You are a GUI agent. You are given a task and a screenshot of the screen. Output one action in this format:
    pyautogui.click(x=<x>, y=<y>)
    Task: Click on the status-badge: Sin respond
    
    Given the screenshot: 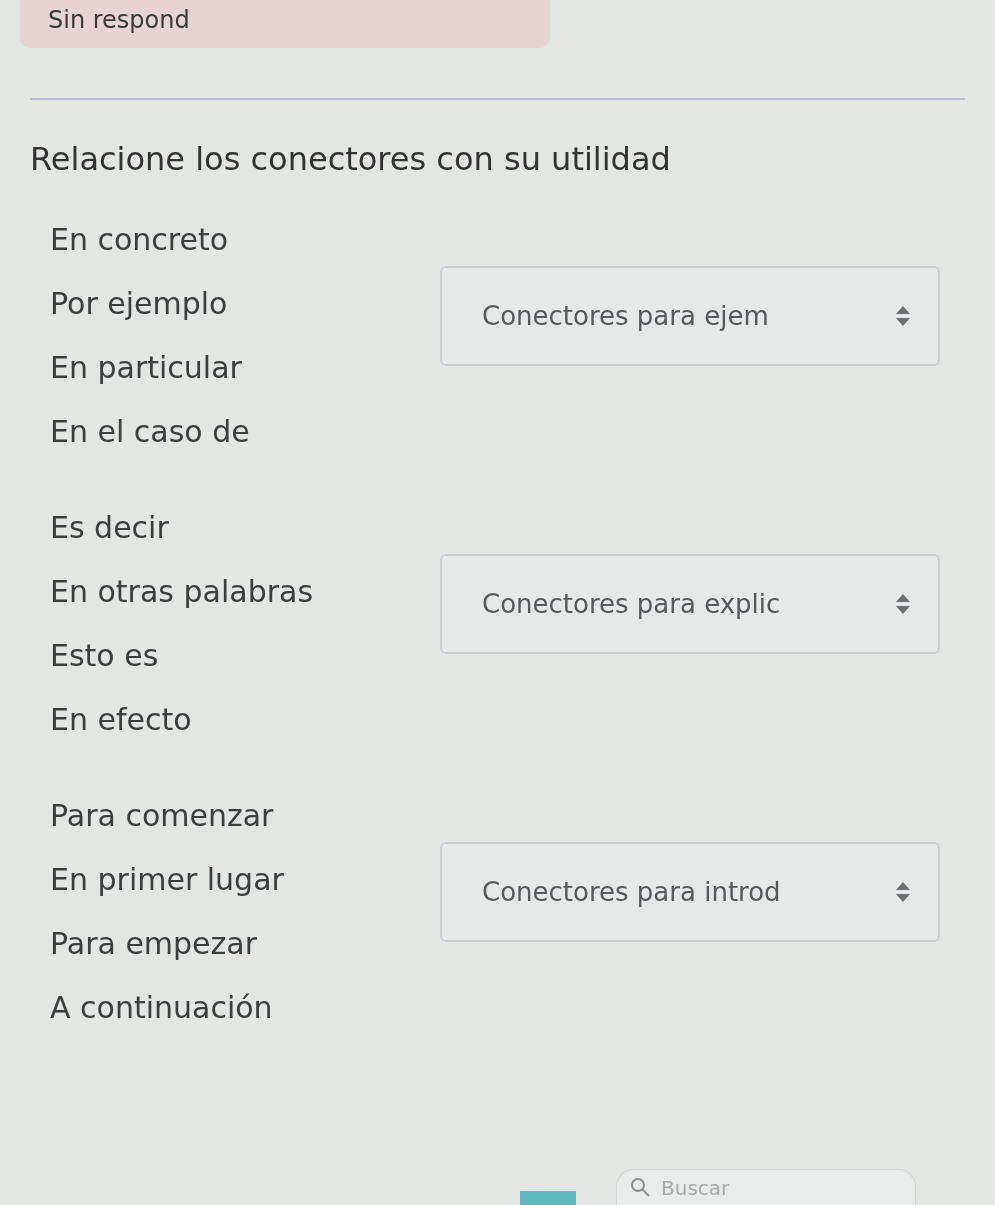 What is the action you would take?
    pyautogui.click(x=285, y=24)
    